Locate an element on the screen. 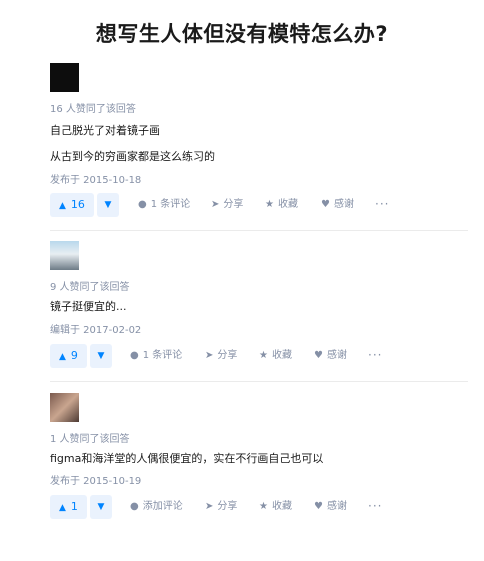 The width and height of the screenshot is (484, 561). action-bar: ▲ 16 ▼ ● 1 条评论 ➤ 分享 ★ 收藏 ♥ 感谢 ··· is located at coordinates (250, 205).